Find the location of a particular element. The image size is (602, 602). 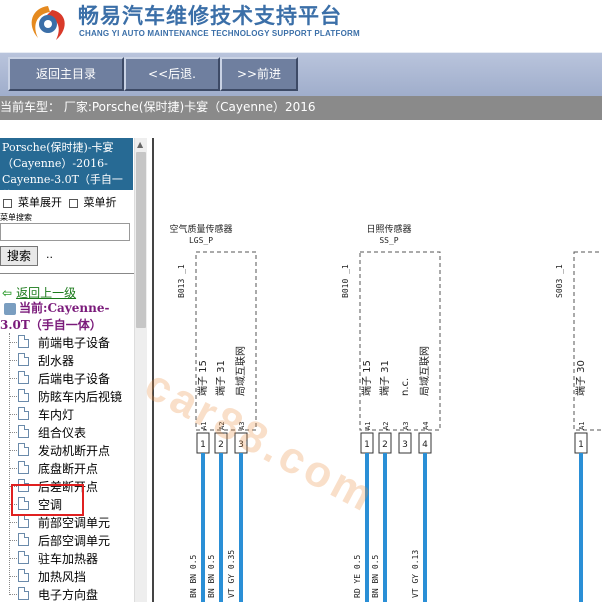

divider is located at coordinates (67, 273).